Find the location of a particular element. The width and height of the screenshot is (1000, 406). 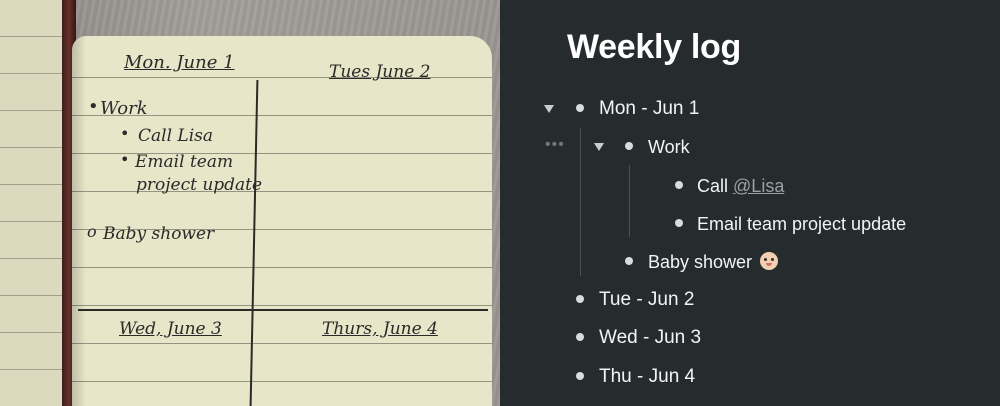

mention-link-lisa: @Lisa is located at coordinates (758, 186).